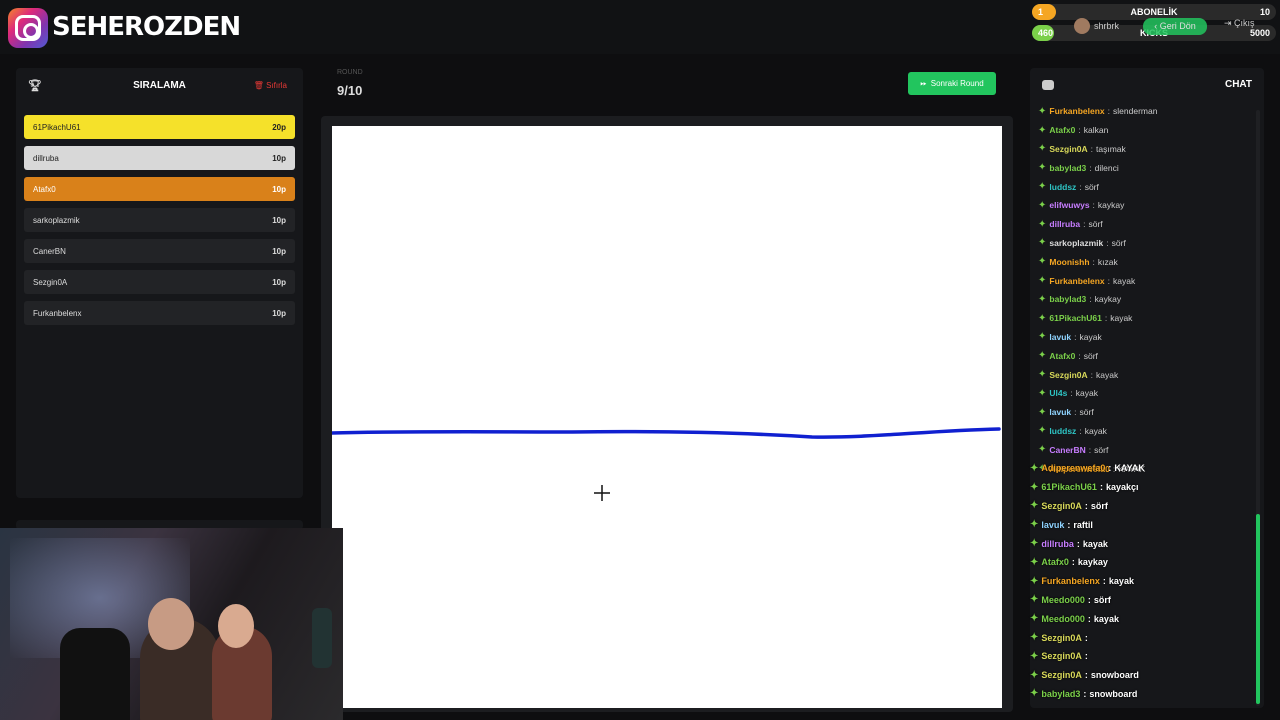  Describe the element at coordinates (159, 127) in the screenshot. I see `ranking-row: 61PikachU61 20p` at that location.